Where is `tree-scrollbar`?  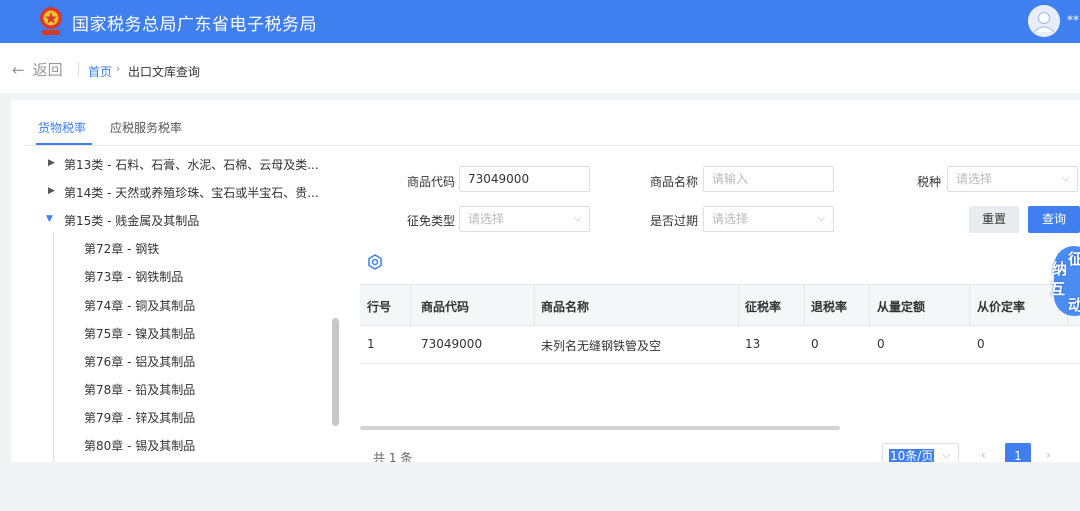
tree-scrollbar is located at coordinates (335, 372).